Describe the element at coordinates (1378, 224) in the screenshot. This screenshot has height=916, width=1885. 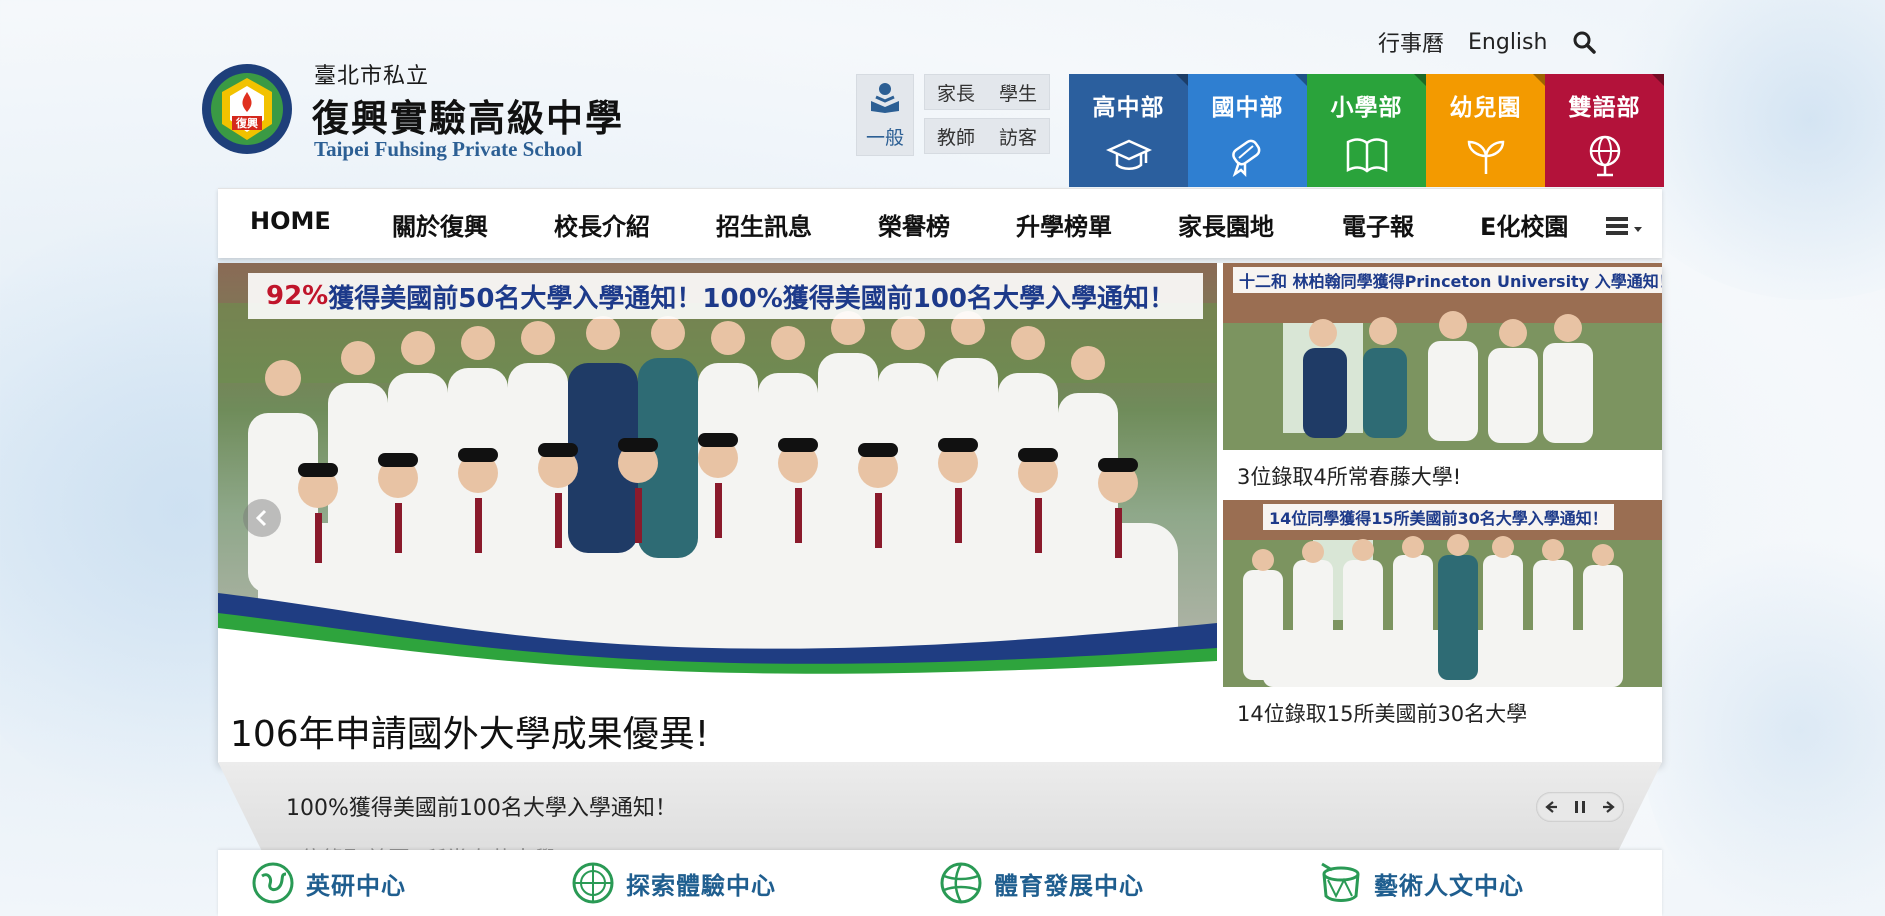
I see `nav-newsletter: 電子報` at that location.